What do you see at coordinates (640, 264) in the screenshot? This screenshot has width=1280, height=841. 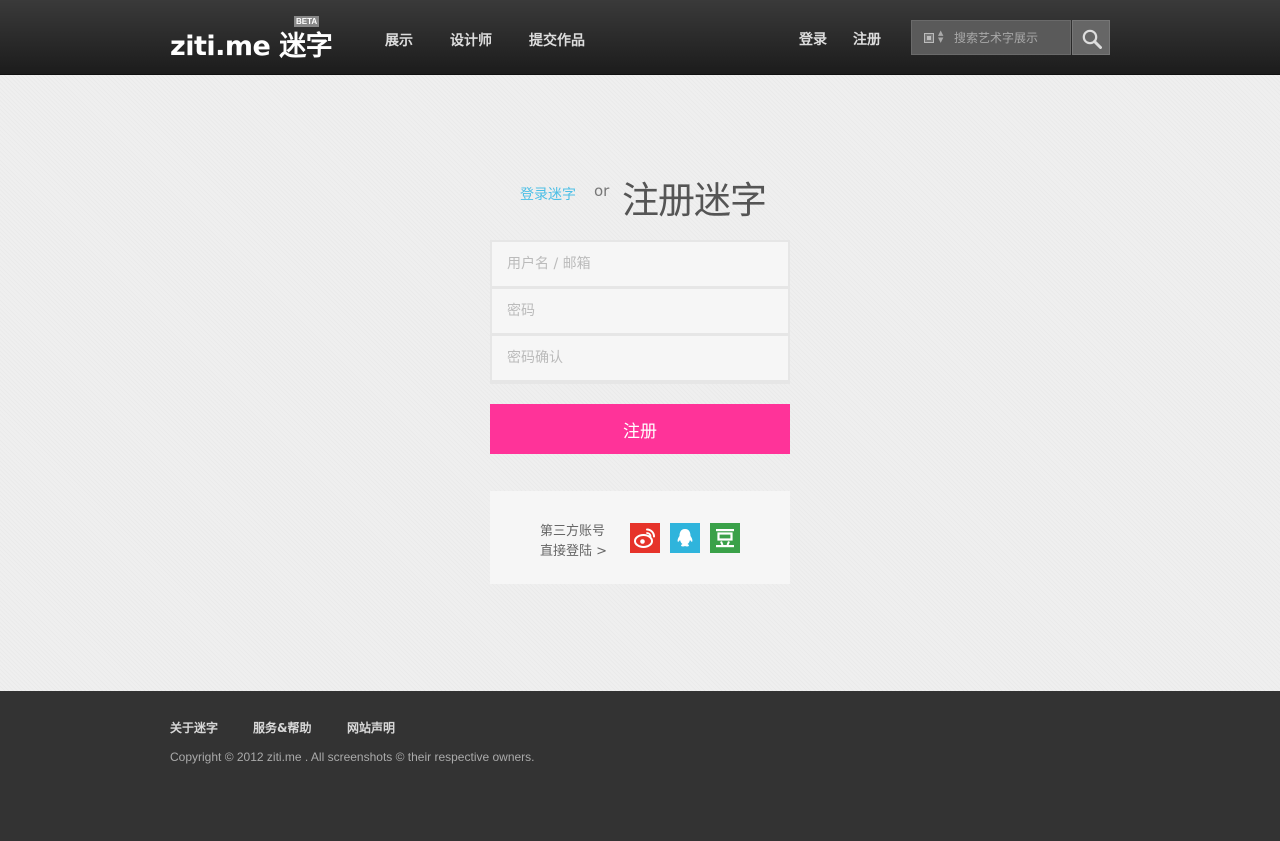 I see `username-field` at bounding box center [640, 264].